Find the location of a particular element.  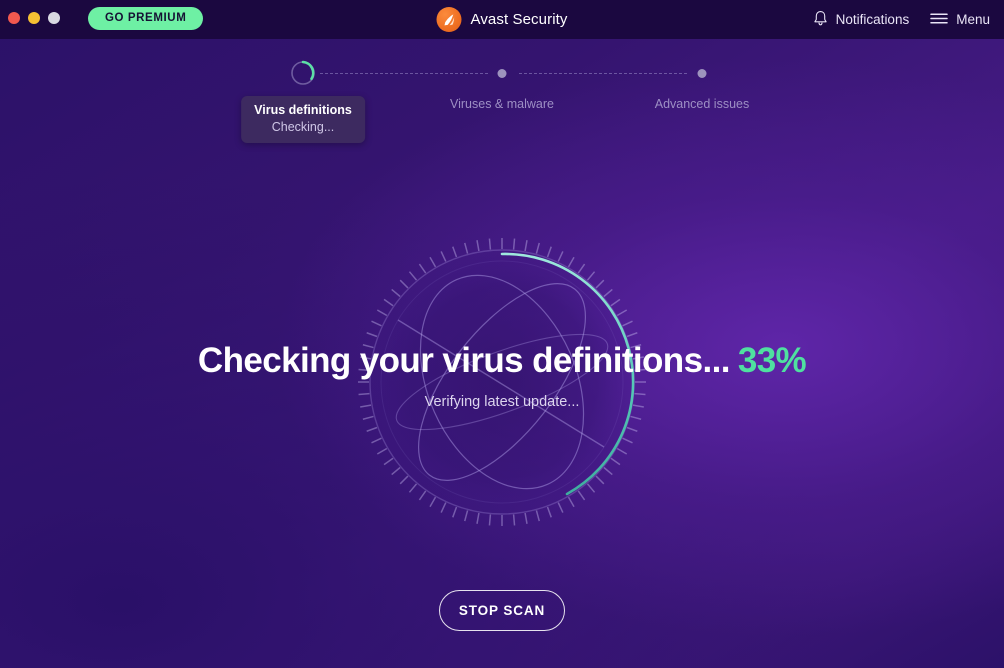

stepper-step-viruses-malware is located at coordinates (502, 69).